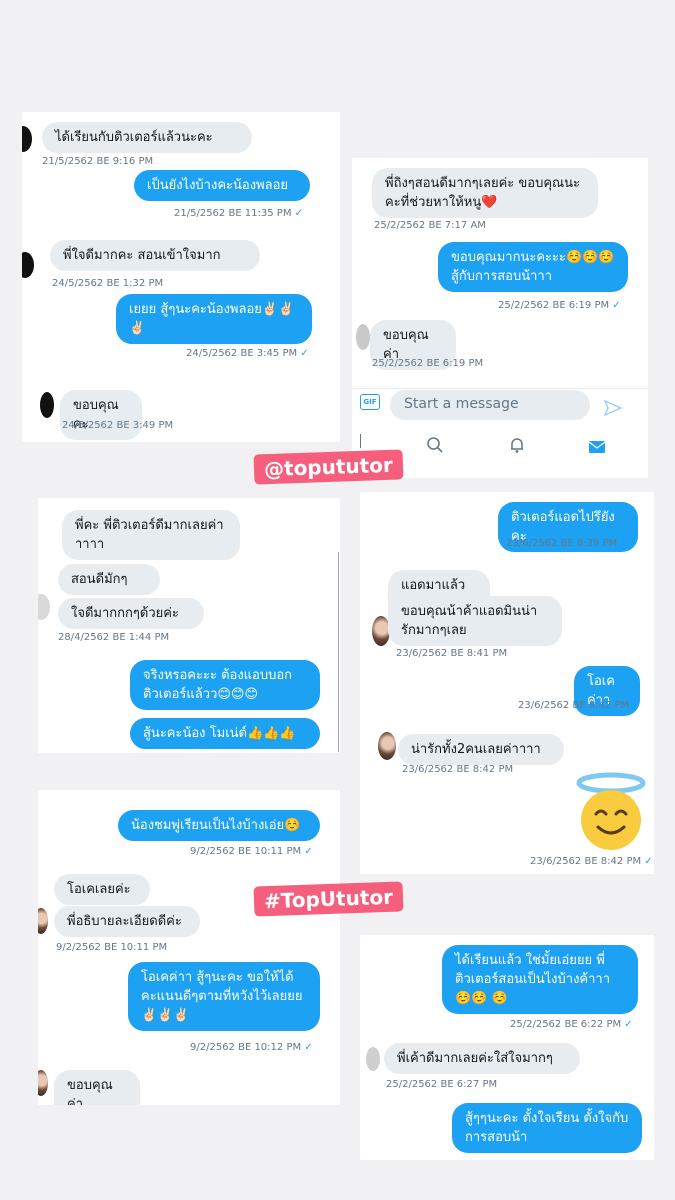  I want to click on incoming-message: ใจดีมากกกๆด้วยค่ะ, so click(131, 613).